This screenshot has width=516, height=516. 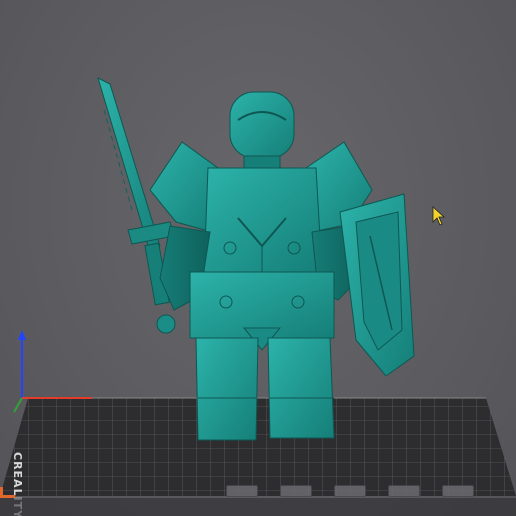 I want to click on torso, so click(x=263, y=220).